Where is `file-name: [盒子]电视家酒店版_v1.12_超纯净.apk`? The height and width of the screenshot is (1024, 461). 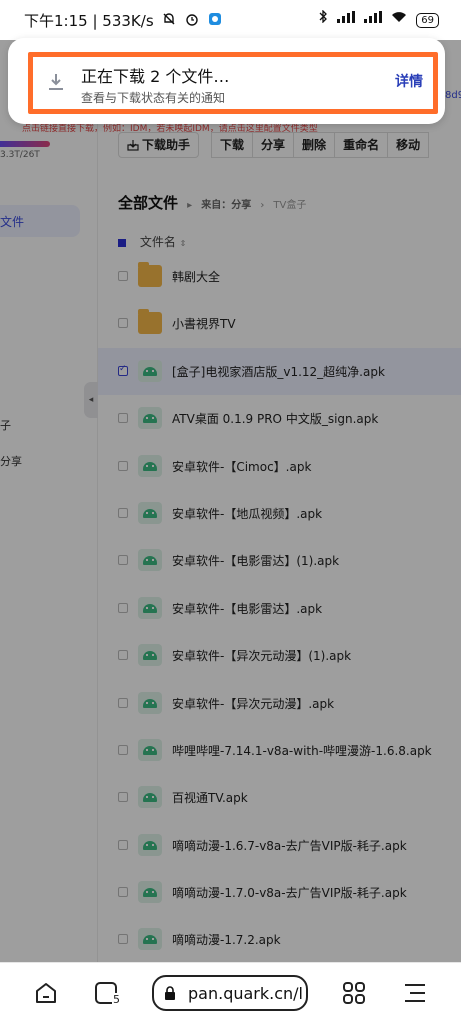
file-name: [盒子]电视家酒店版_v1.12_超纯净.apk is located at coordinates (278, 371).